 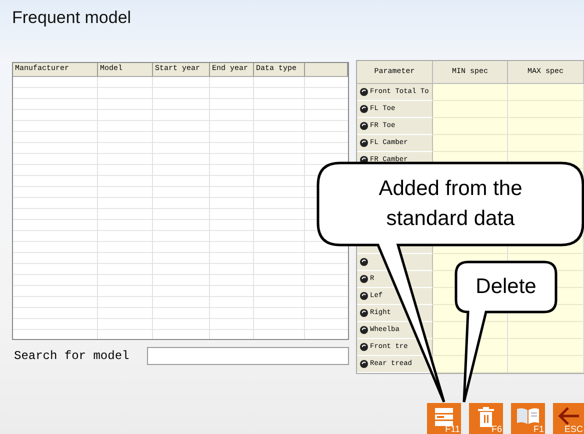 I want to click on callout-tooltip-text: Added from the standard data, so click(x=451, y=204).